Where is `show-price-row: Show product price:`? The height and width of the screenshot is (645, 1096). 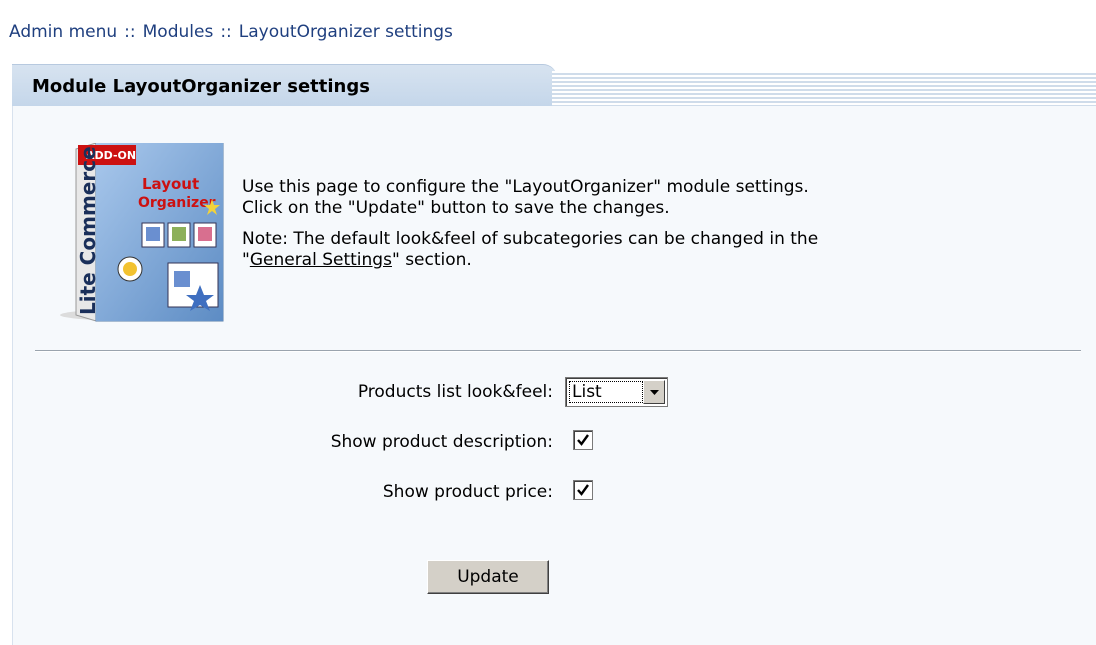
show-price-row: Show product price: is located at coordinates (548, 492).